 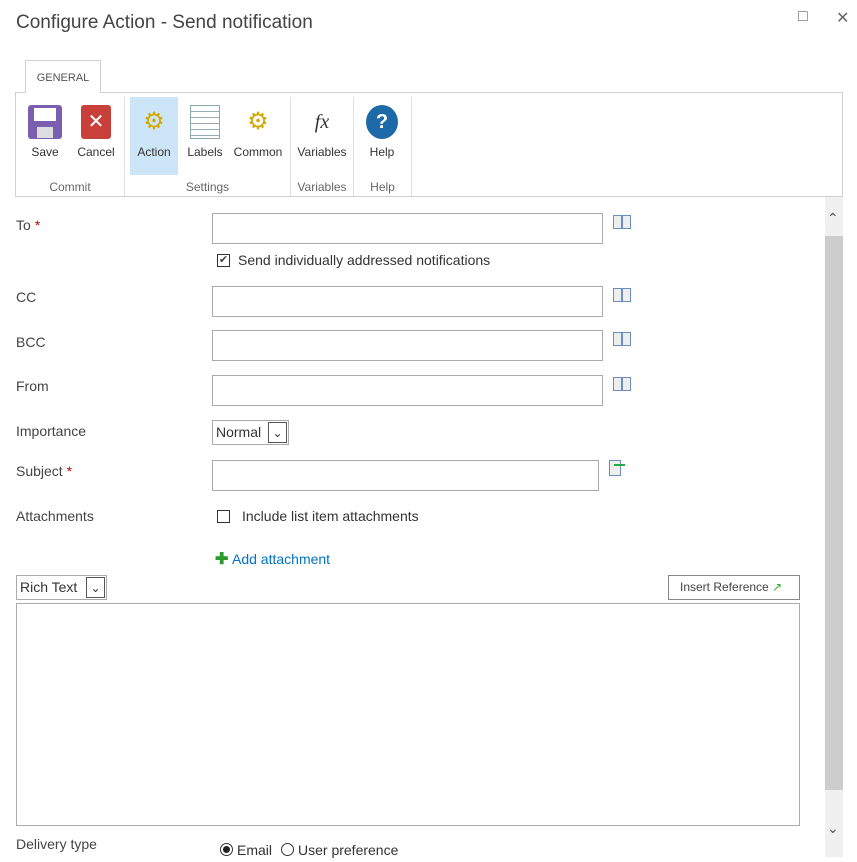 What do you see at coordinates (223, 516) in the screenshot?
I see `include-attachments-checkbox` at bounding box center [223, 516].